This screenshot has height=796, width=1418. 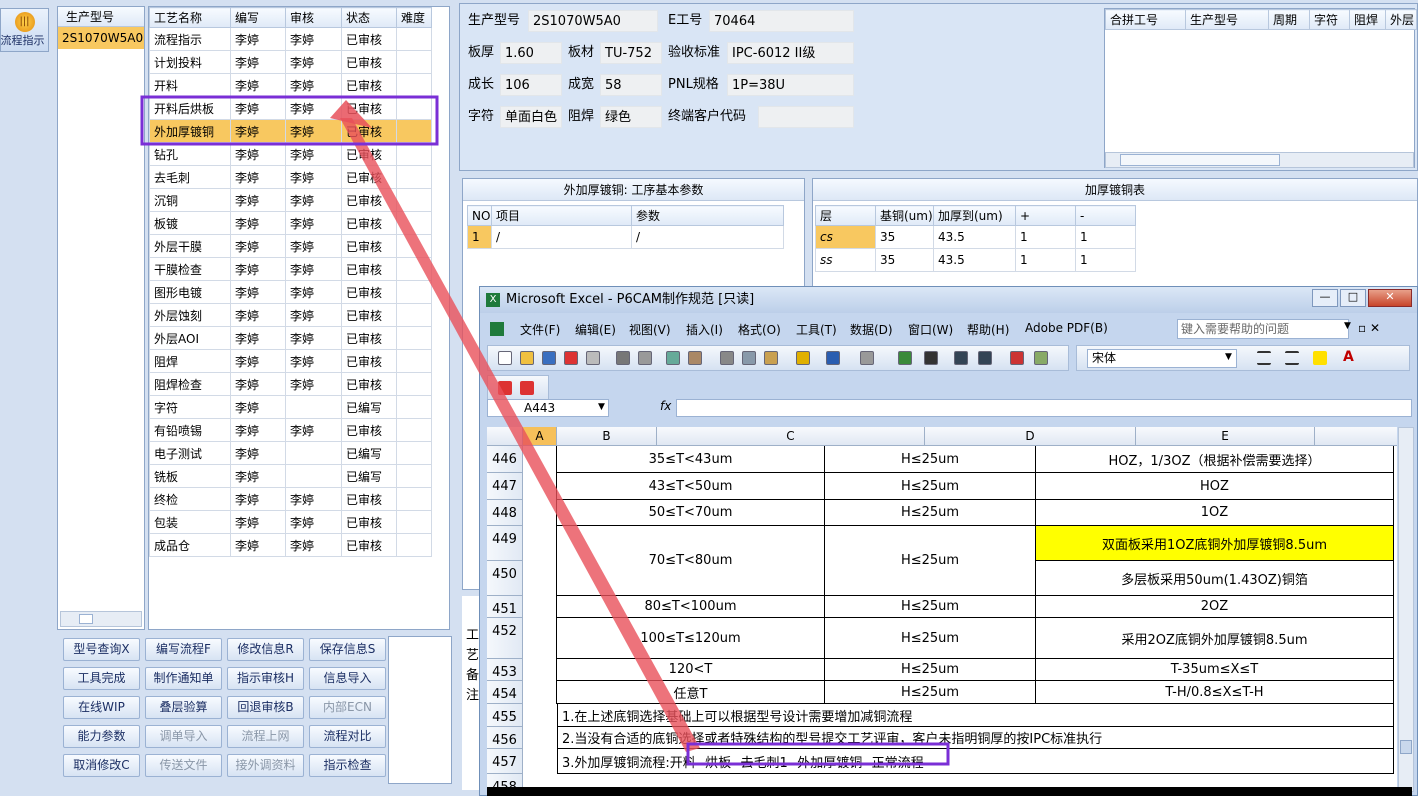 I want to click on highlight-box-excel, so click(x=818, y=754).